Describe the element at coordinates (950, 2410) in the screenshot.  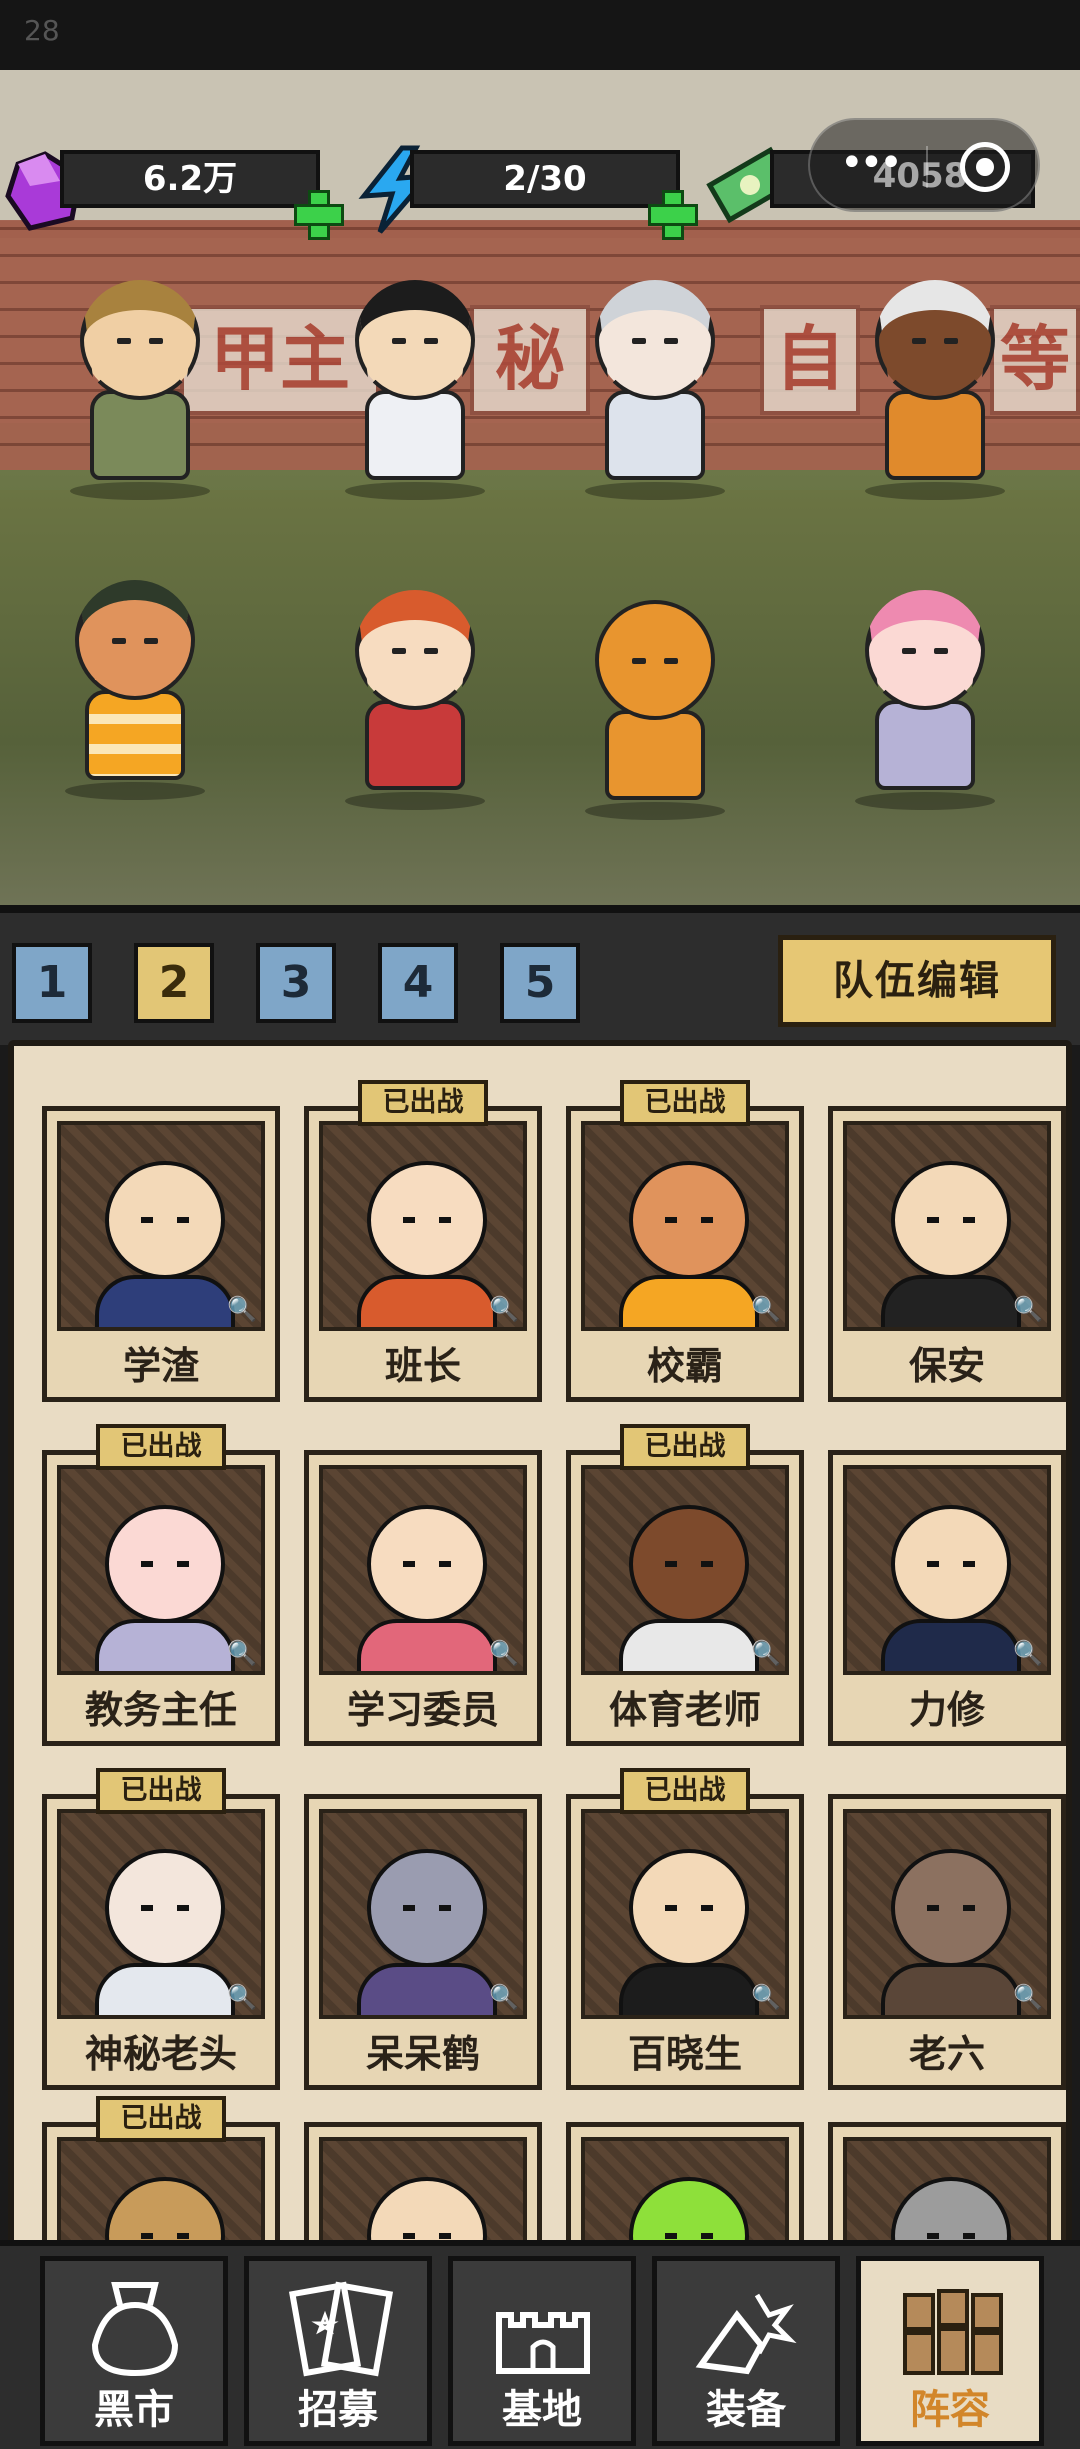
I see `nav-label: 阵容` at that location.